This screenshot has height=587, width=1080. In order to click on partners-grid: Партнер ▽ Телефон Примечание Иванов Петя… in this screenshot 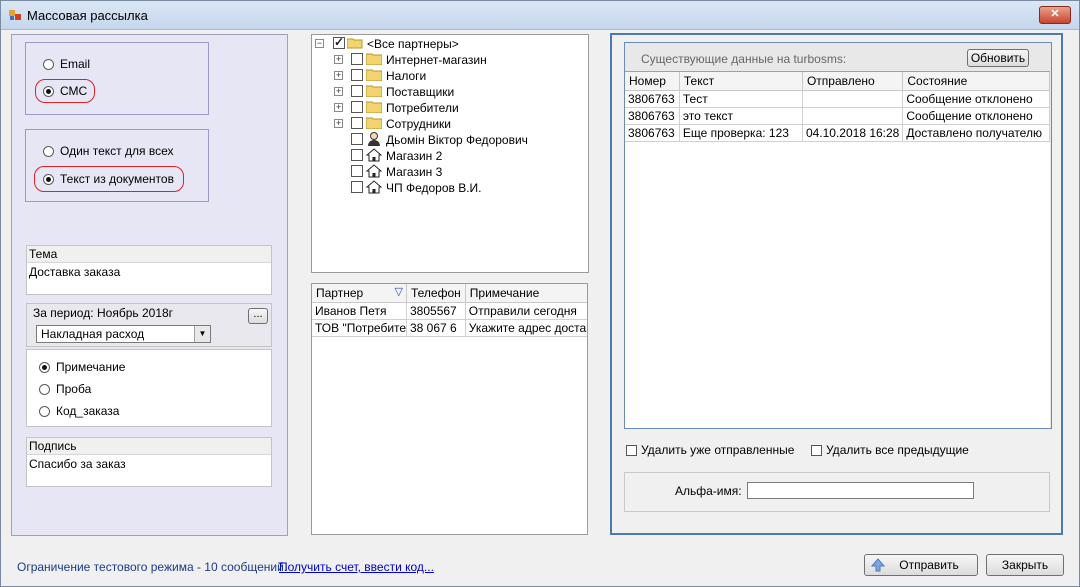, I will do `click(449, 409)`.